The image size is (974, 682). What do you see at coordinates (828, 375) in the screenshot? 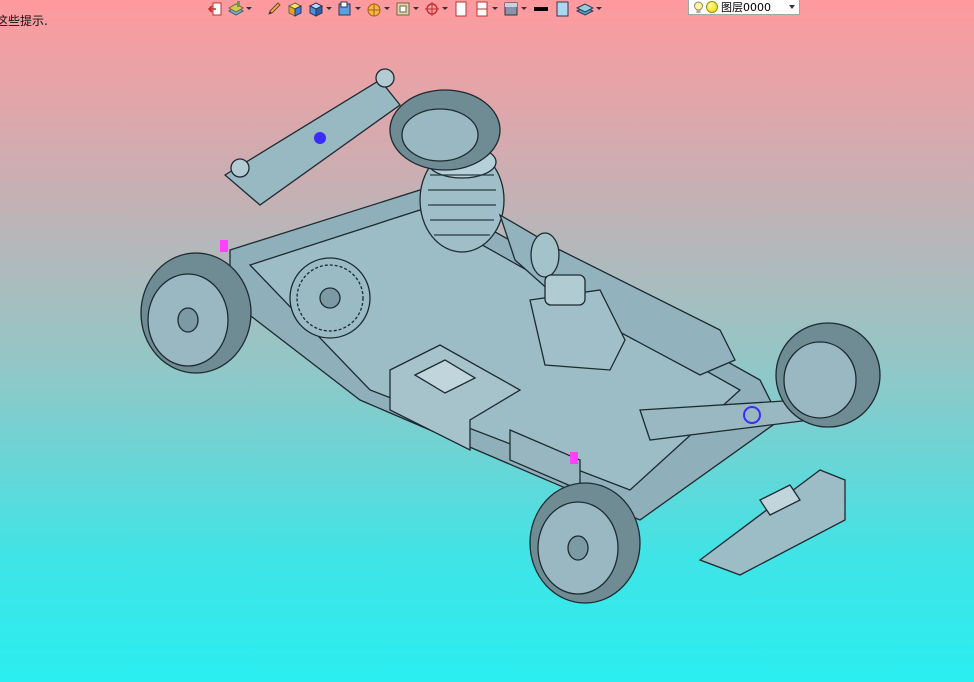
I see `wheel-front-right` at bounding box center [828, 375].